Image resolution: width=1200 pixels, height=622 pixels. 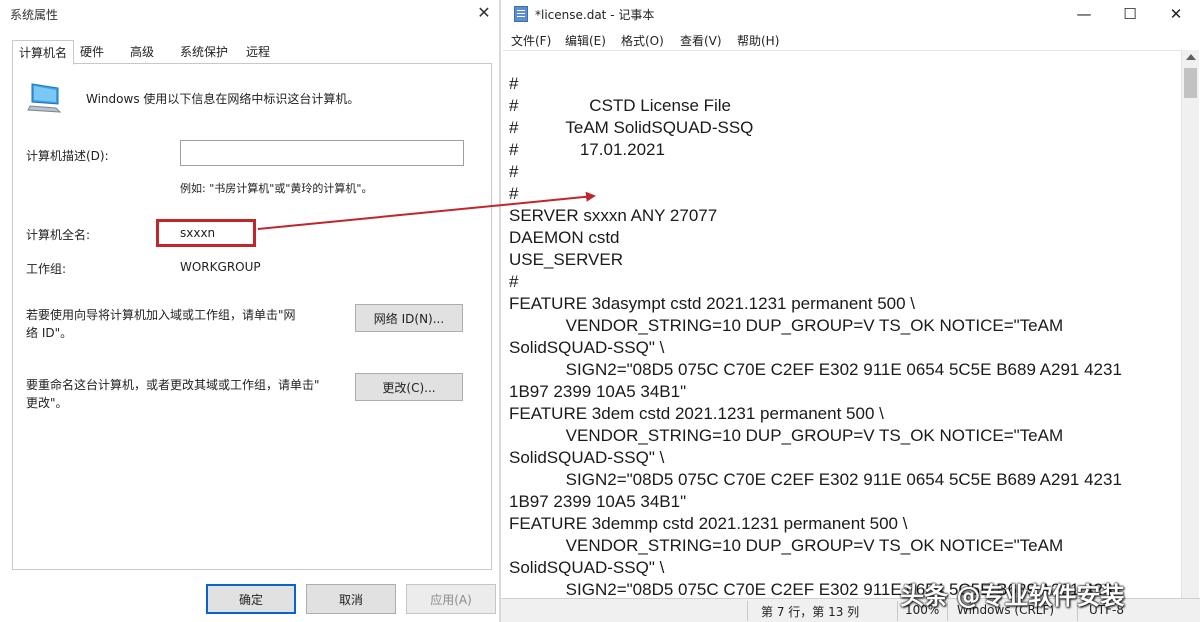 I want to click on scroll-thumb, so click(x=1190, y=83).